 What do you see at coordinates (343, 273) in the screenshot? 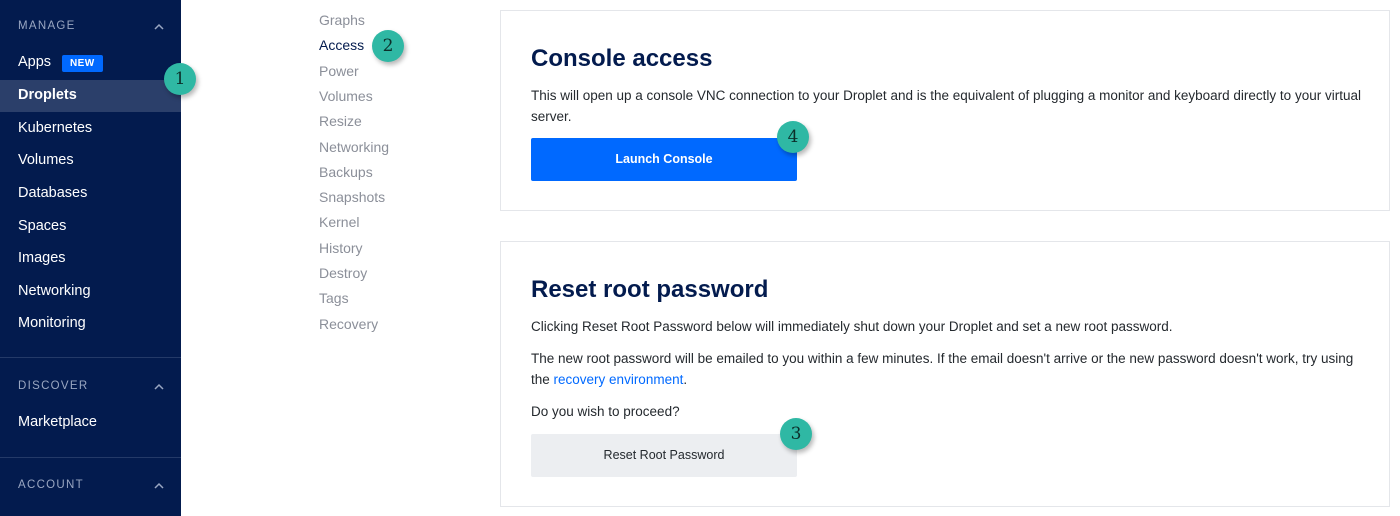
I see `subnav-destroy: Destroy` at bounding box center [343, 273].